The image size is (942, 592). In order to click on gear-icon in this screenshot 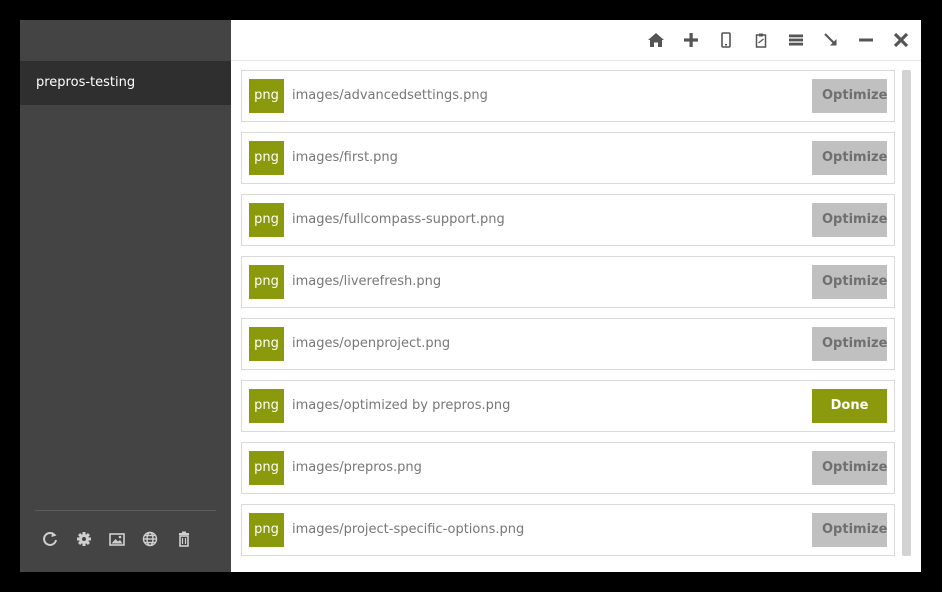, I will do `click(84, 539)`.